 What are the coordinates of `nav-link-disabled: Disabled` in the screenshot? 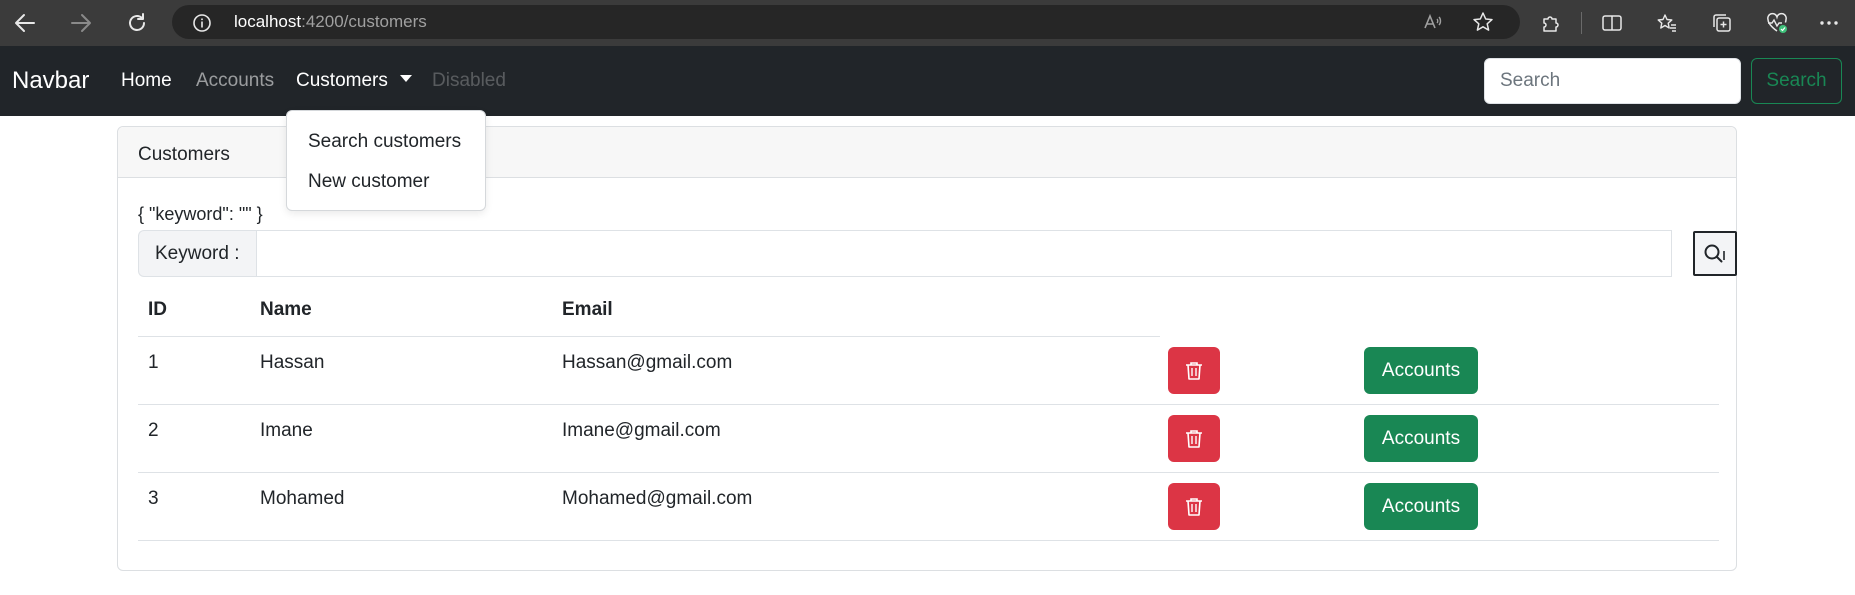 It's located at (469, 80).